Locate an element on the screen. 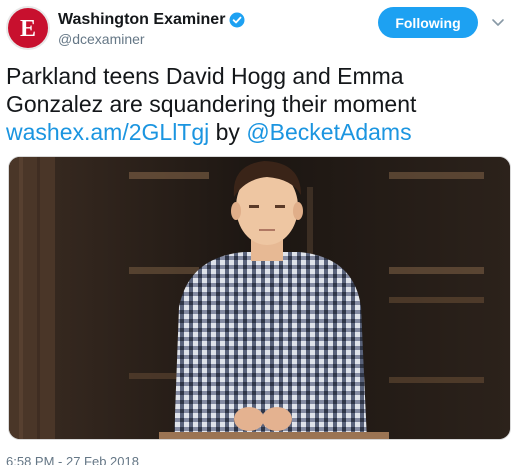 The width and height of the screenshot is (523, 465). washington-examiner-logo-icon: E is located at coordinates (28, 29).